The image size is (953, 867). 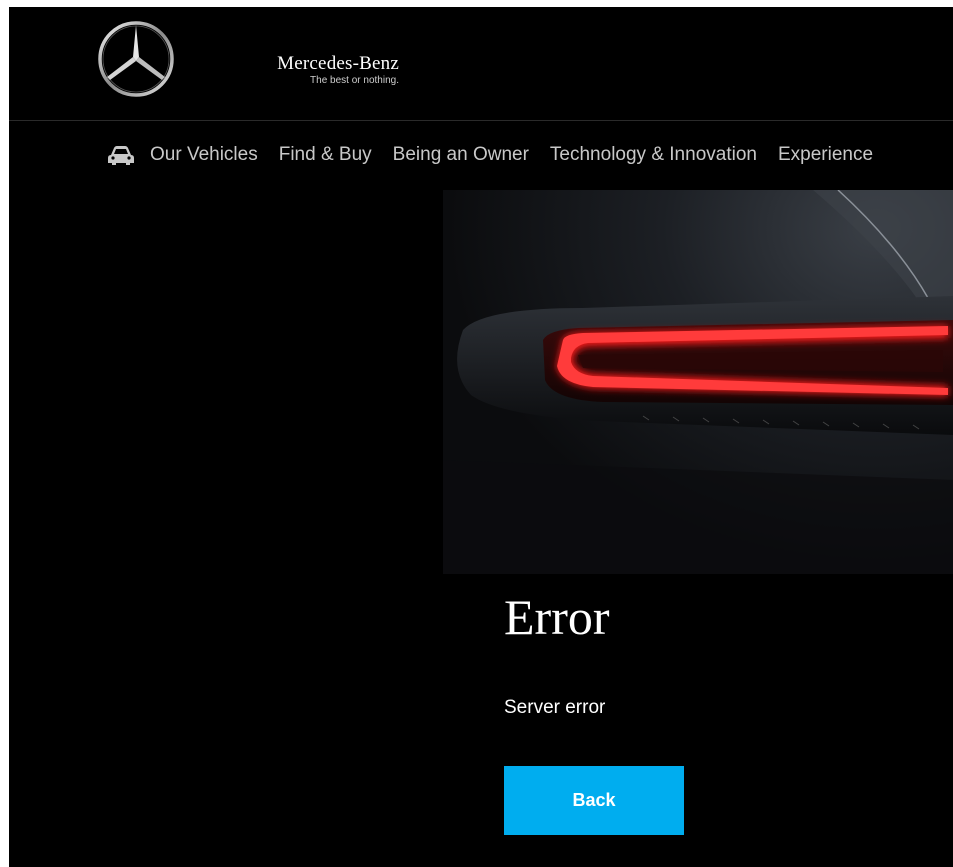 I want to click on brand: Mercedes-Benz The best or nothing., so click(x=319, y=70).